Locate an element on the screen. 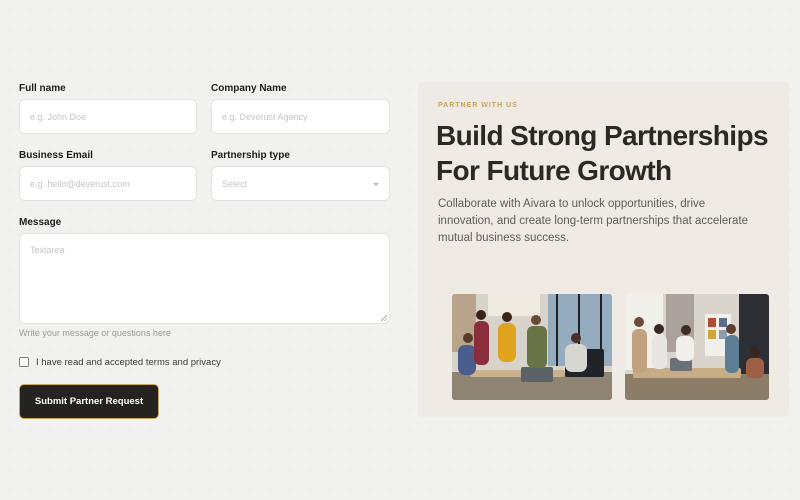  office-workspace-illustration is located at coordinates (697, 347).